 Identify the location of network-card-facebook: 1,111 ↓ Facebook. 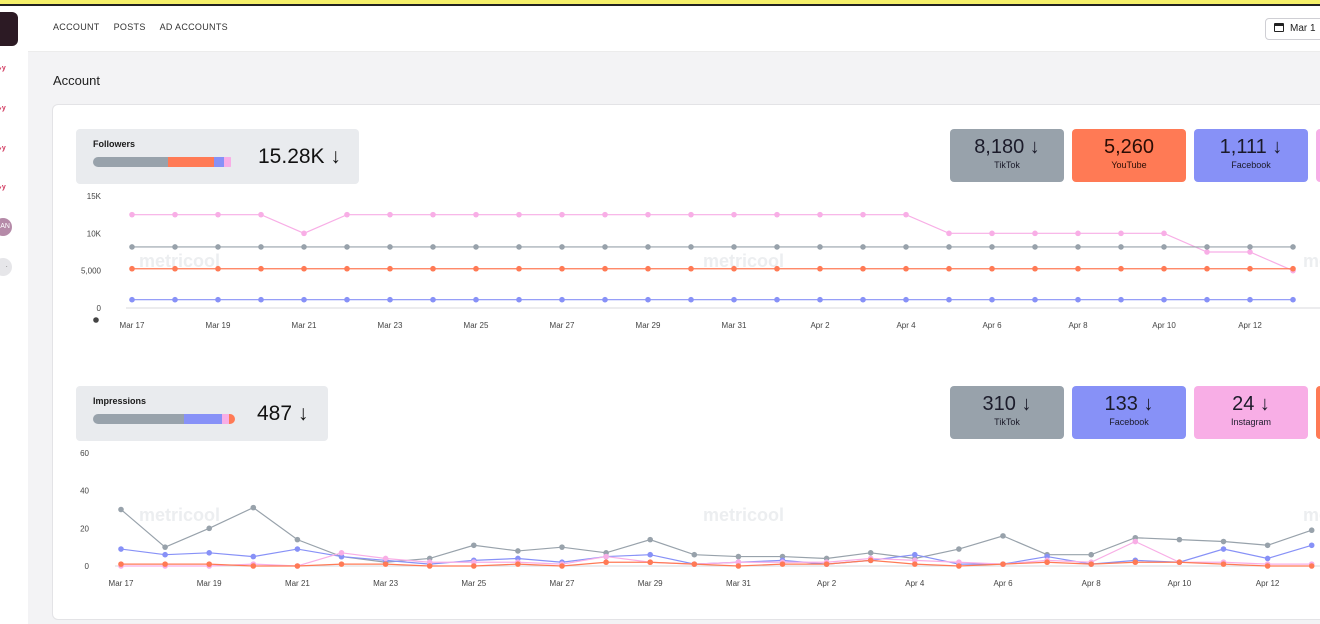
(1251, 155).